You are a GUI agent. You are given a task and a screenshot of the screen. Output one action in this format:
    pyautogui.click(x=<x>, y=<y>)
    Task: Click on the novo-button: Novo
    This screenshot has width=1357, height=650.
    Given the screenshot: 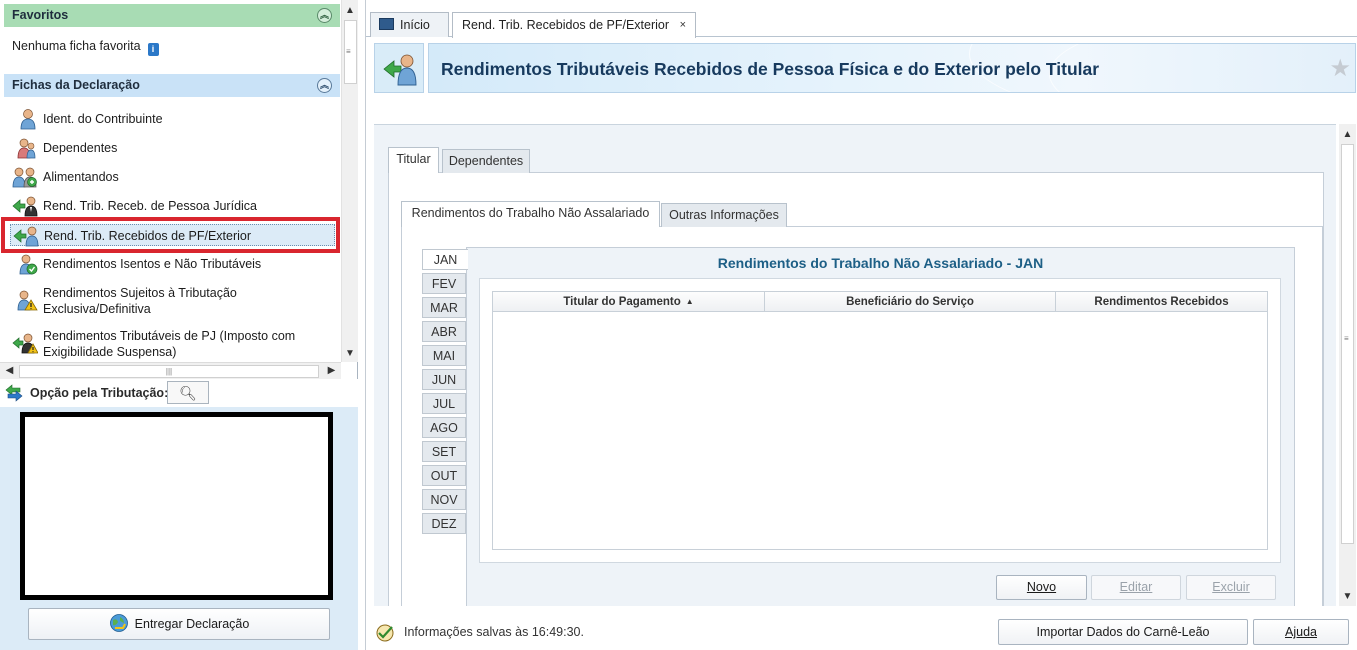 What is the action you would take?
    pyautogui.click(x=1041, y=587)
    